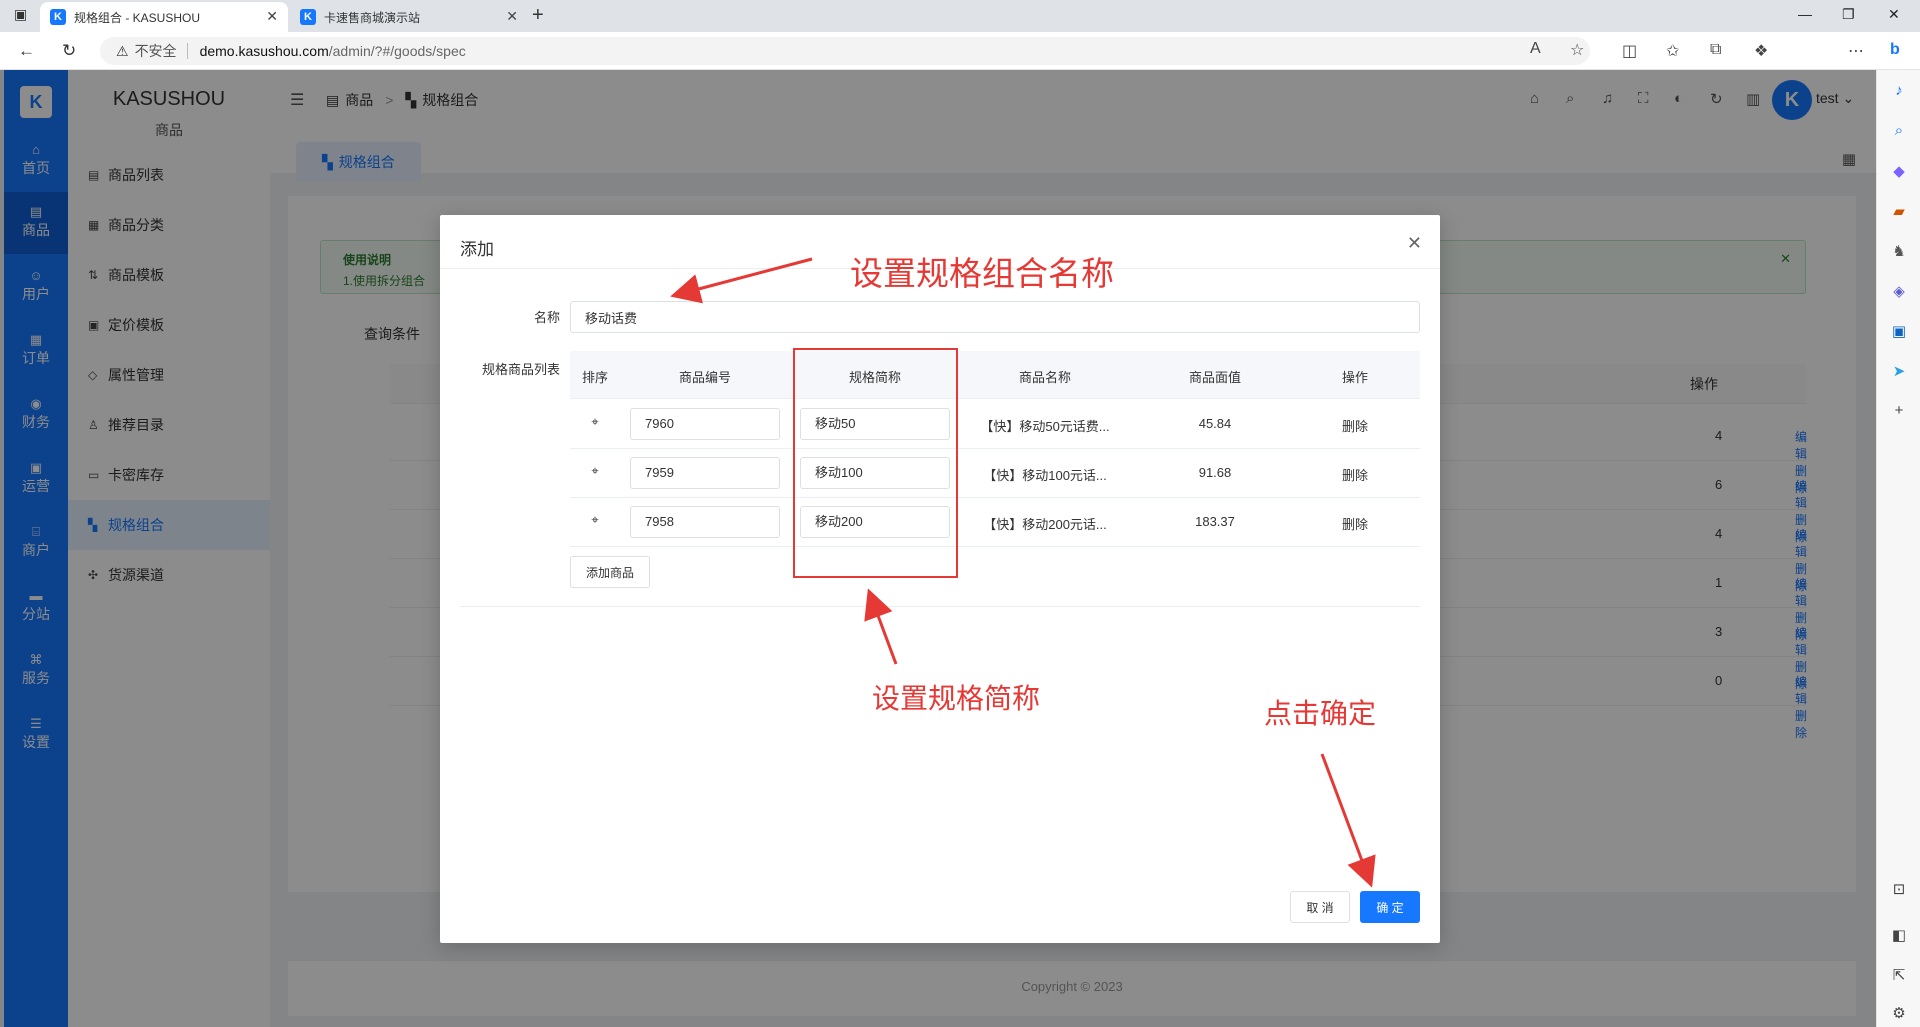 The width and height of the screenshot is (1920, 1027). Describe the element at coordinates (1320, 907) in the screenshot. I see `cancel-button: 取 消` at that location.